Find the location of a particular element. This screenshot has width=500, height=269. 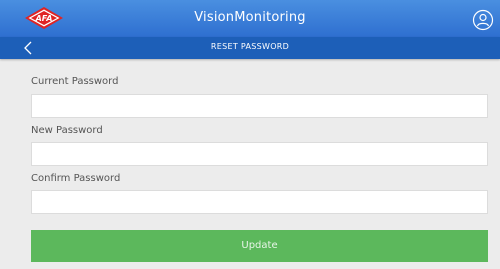

confirm-password-field is located at coordinates (259, 202).